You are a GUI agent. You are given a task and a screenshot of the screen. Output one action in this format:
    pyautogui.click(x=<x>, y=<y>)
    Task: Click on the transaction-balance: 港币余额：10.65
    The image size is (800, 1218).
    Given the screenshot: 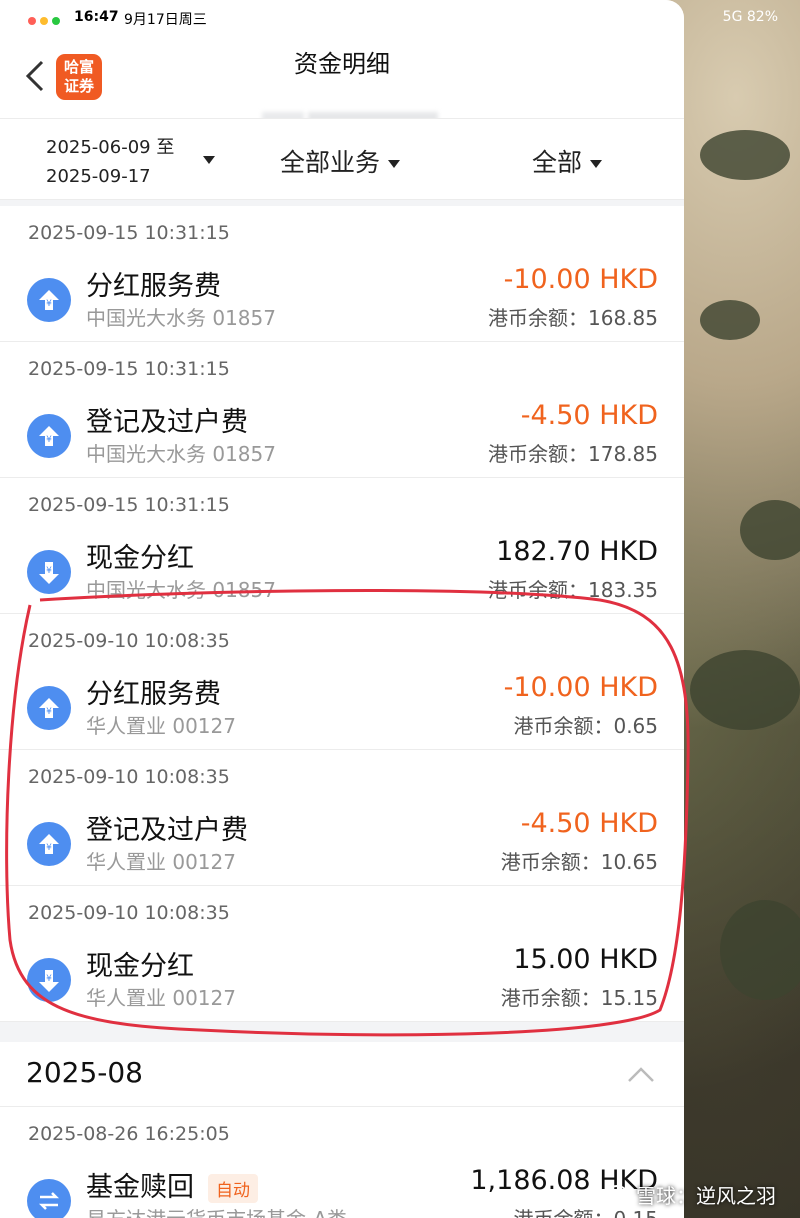 What is the action you would take?
    pyautogui.click(x=579, y=862)
    